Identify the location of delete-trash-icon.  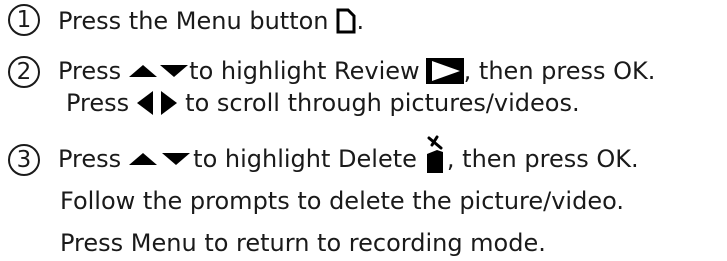
(434, 154).